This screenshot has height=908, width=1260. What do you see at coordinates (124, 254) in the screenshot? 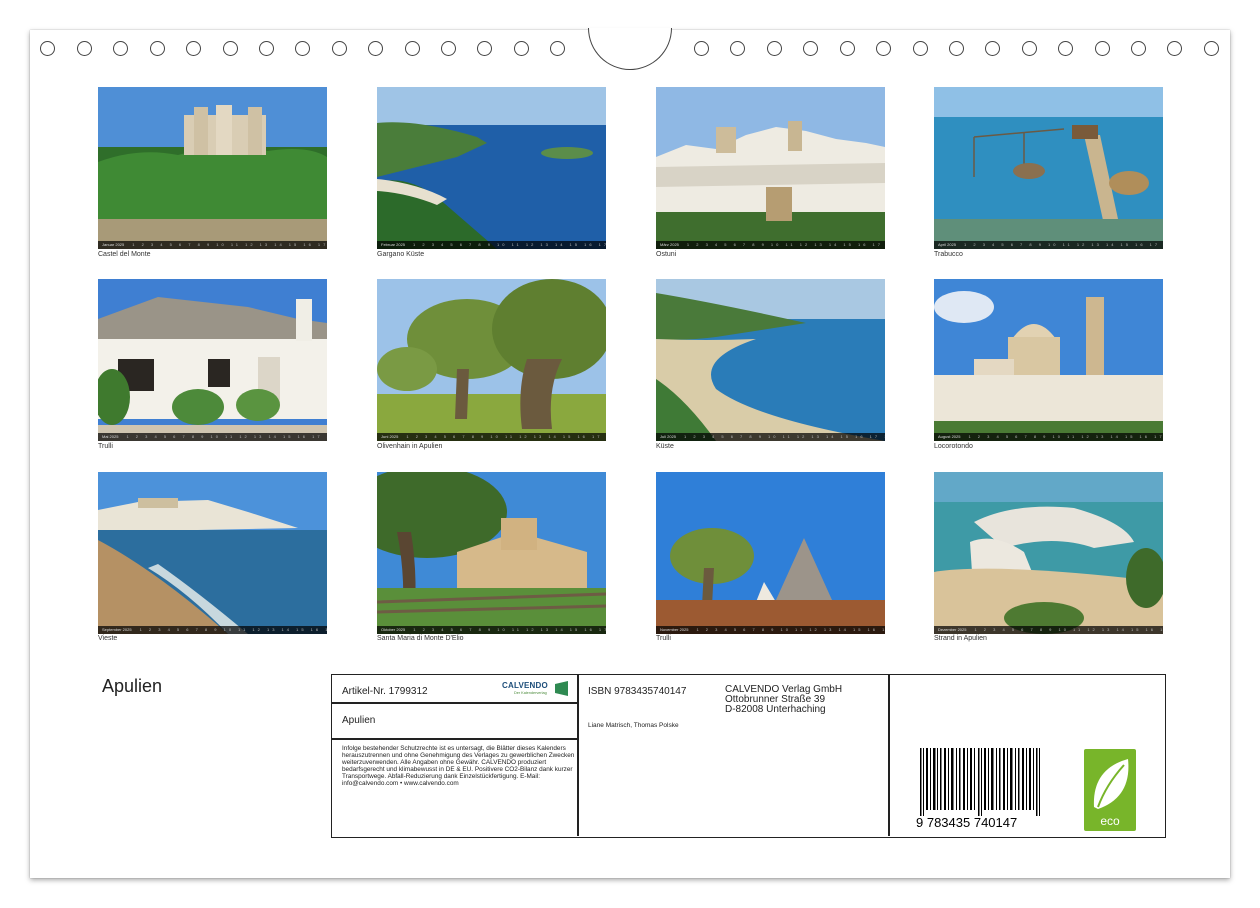
I see `photo-caption: Castel del Monte` at bounding box center [124, 254].